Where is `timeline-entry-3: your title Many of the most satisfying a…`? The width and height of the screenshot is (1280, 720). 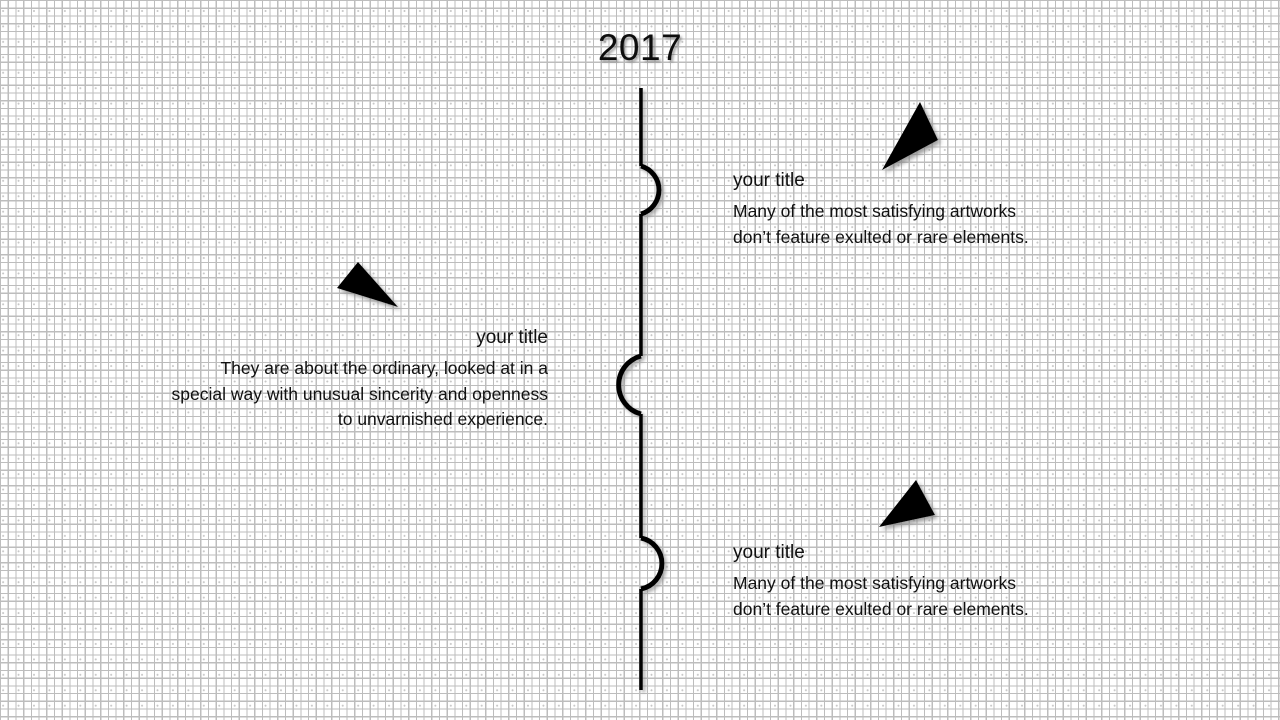 timeline-entry-3: your title Many of the most satisfying a… is located at coordinates (893, 581).